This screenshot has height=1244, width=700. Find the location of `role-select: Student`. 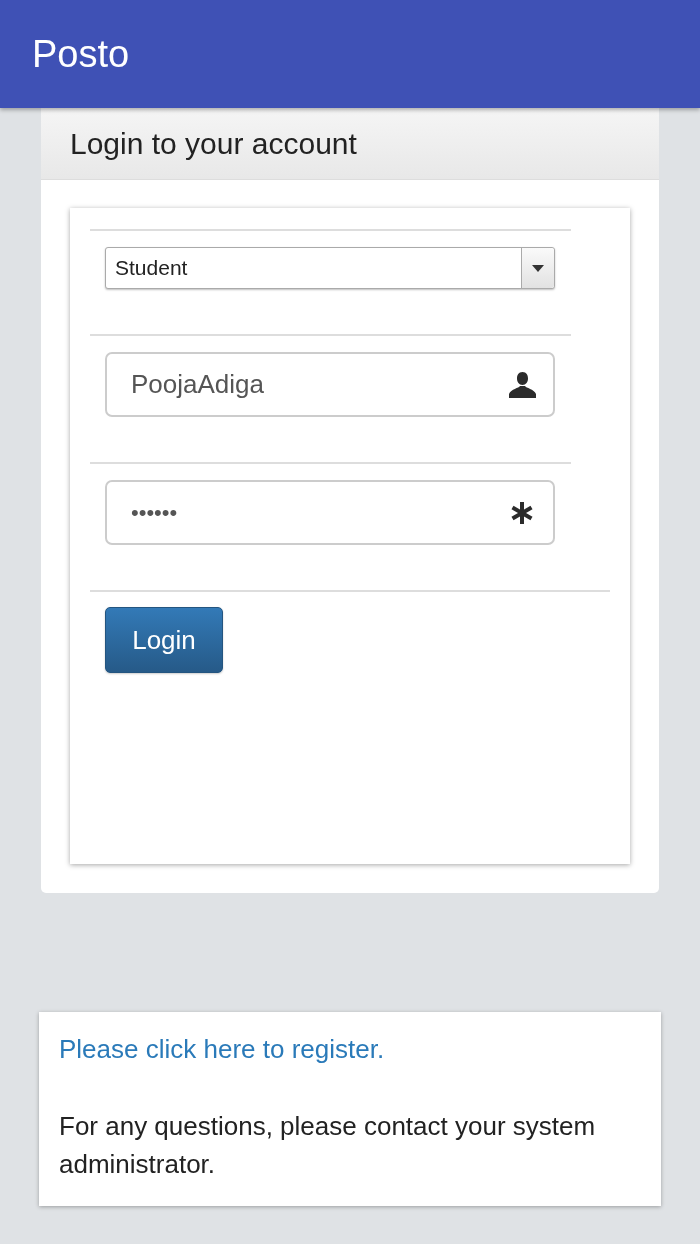

role-select: Student is located at coordinates (330, 268).